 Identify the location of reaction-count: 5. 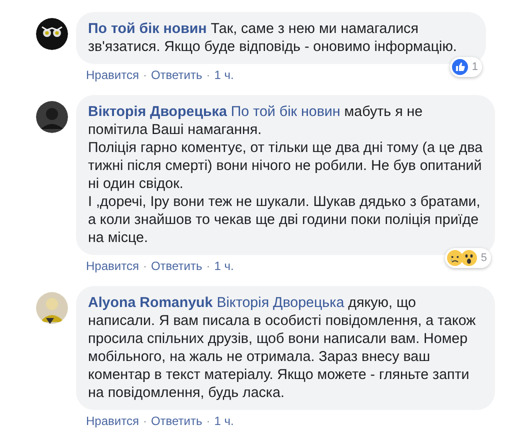
(483, 258).